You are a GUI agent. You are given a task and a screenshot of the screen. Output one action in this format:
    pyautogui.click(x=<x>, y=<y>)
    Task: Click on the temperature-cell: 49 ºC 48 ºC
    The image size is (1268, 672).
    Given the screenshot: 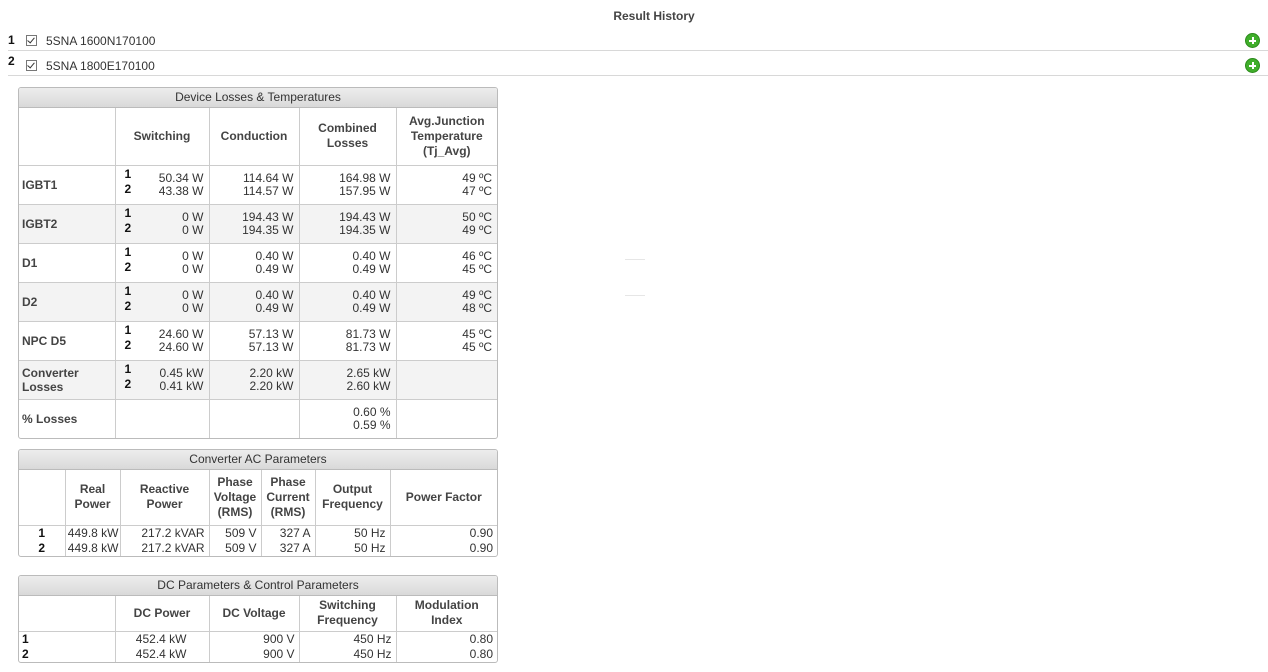 What is the action you would take?
    pyautogui.click(x=446, y=302)
    